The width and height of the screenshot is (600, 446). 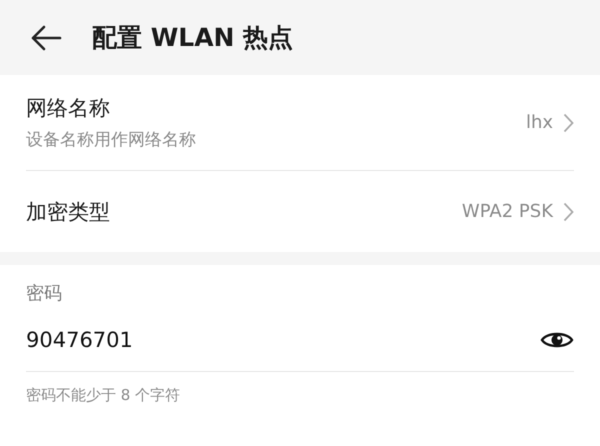 I want to click on setting-value: WPA2 PSK, so click(x=507, y=211).